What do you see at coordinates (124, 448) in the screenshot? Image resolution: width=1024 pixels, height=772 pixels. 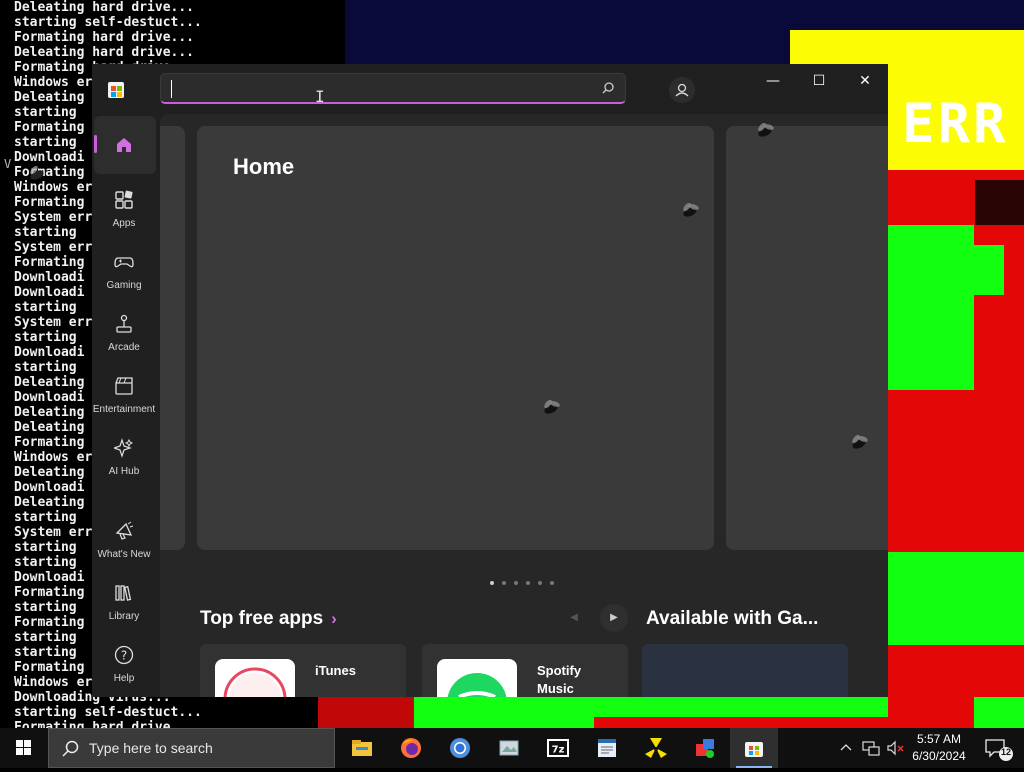 I see `sparkle-icon` at bounding box center [124, 448].